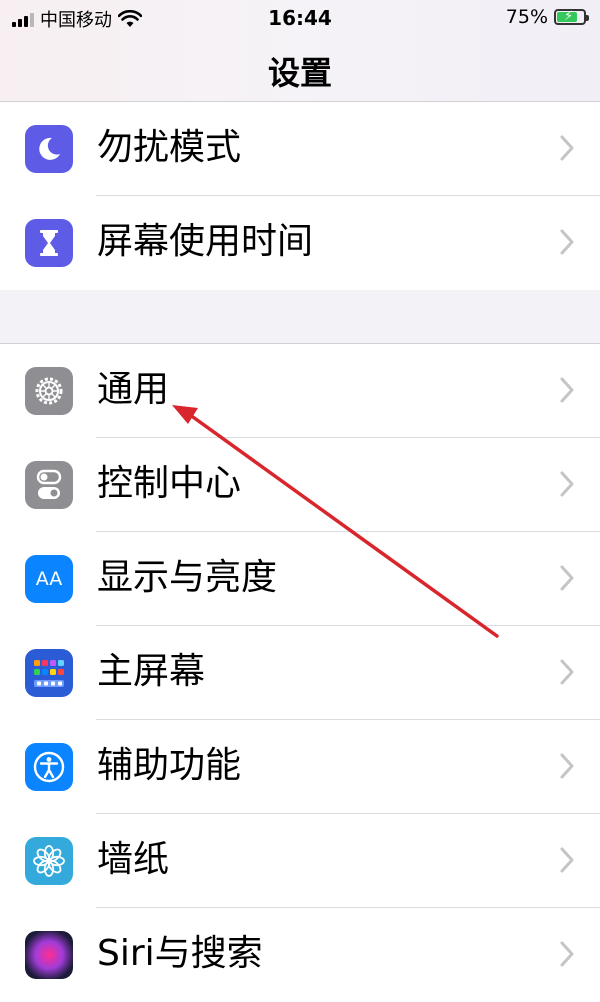 The image size is (600, 1002). Describe the element at coordinates (180, 953) in the screenshot. I see `row-label: Siri与搜索` at that location.